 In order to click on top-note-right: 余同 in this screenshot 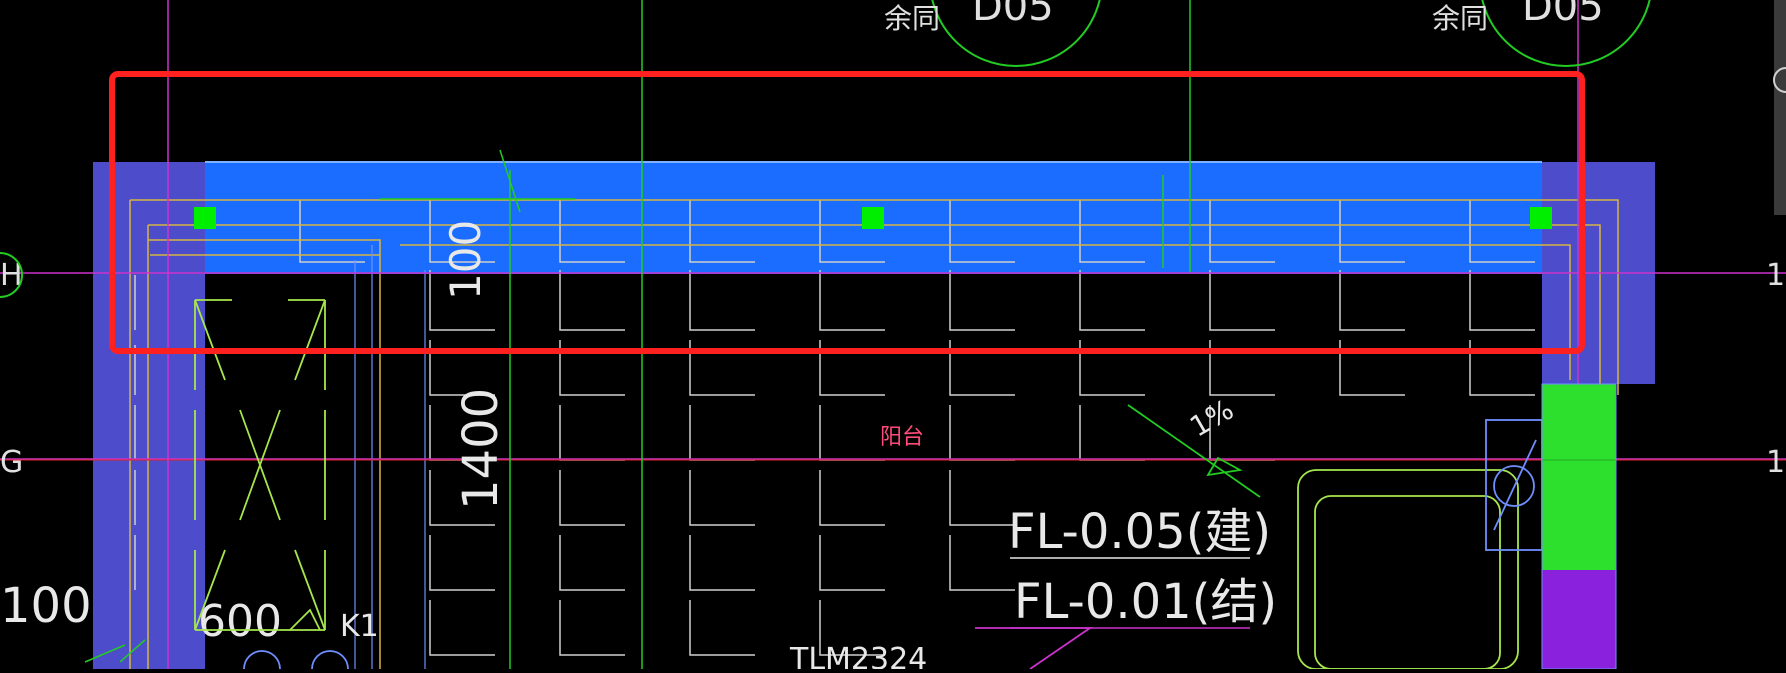, I will do `click(1460, 18)`.